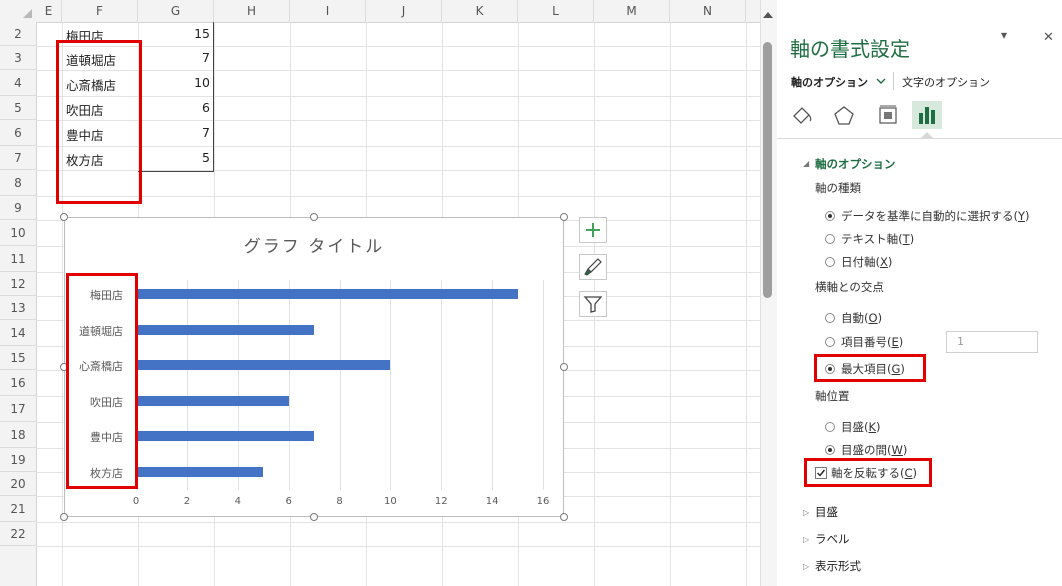 The width and height of the screenshot is (1062, 586). Describe the element at coordinates (832, 539) in the screenshot. I see `section-labels: ラベル` at that location.